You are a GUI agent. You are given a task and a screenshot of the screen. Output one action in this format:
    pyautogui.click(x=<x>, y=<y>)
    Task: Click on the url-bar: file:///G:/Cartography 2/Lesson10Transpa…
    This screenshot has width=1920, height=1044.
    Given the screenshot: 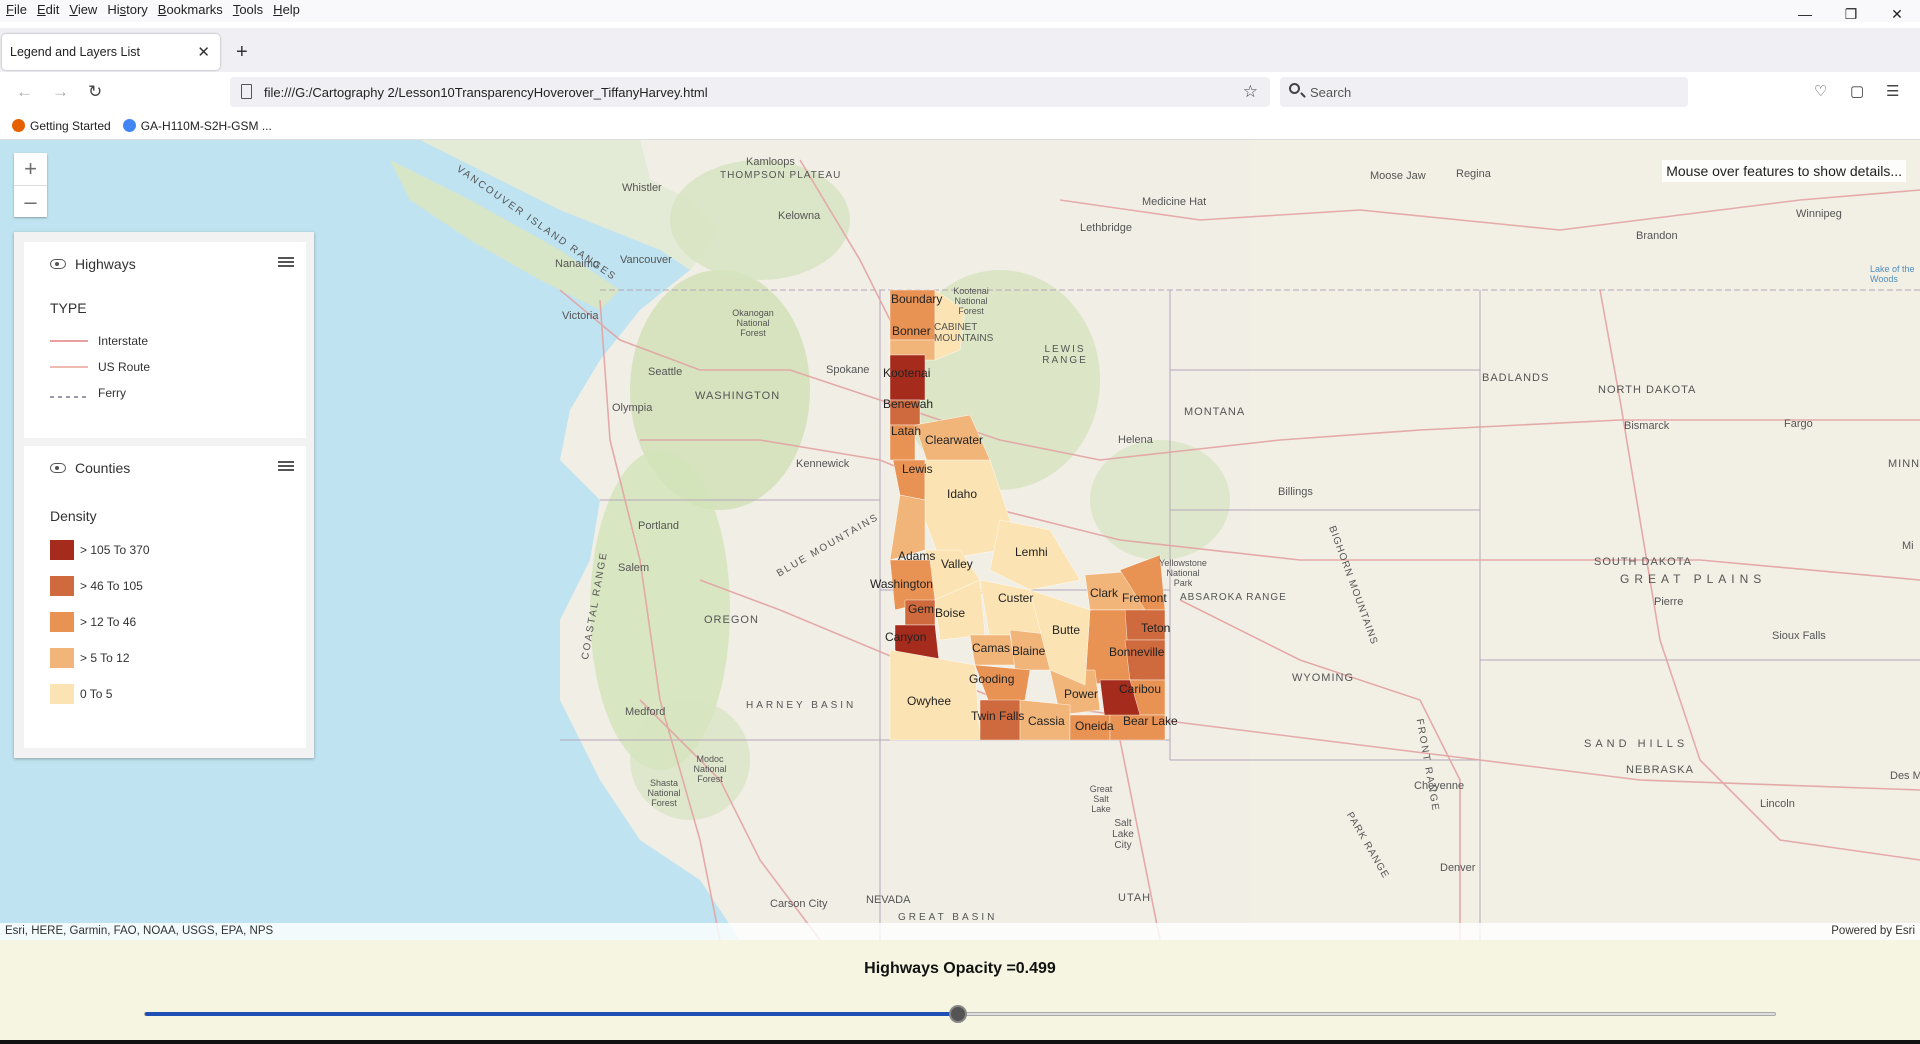 What is the action you would take?
    pyautogui.click(x=750, y=92)
    